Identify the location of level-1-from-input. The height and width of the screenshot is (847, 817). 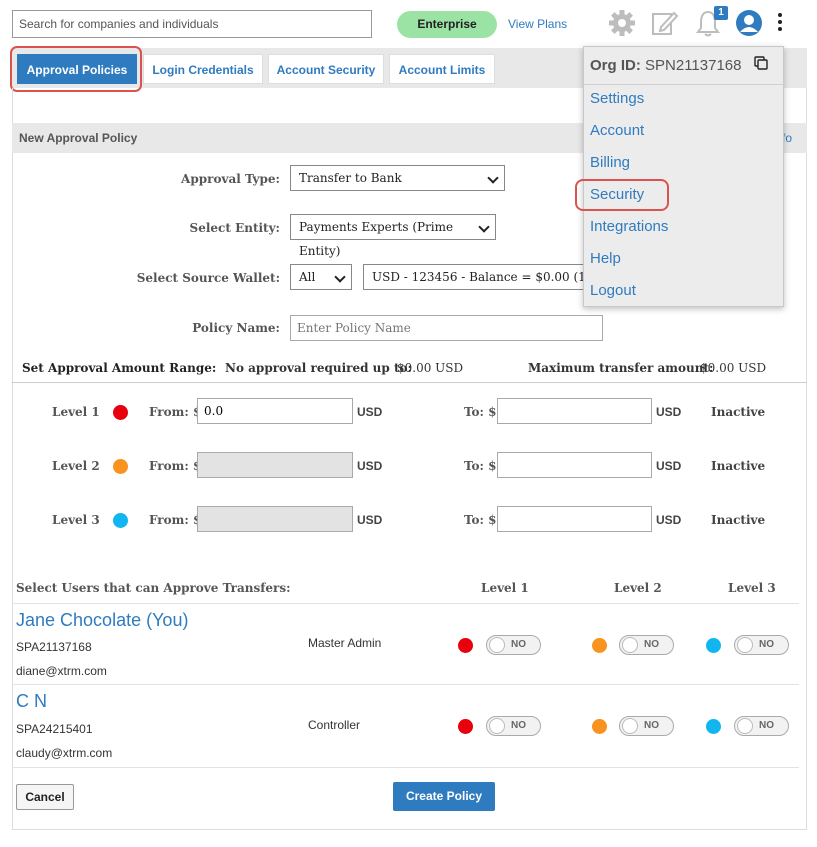
(275, 411).